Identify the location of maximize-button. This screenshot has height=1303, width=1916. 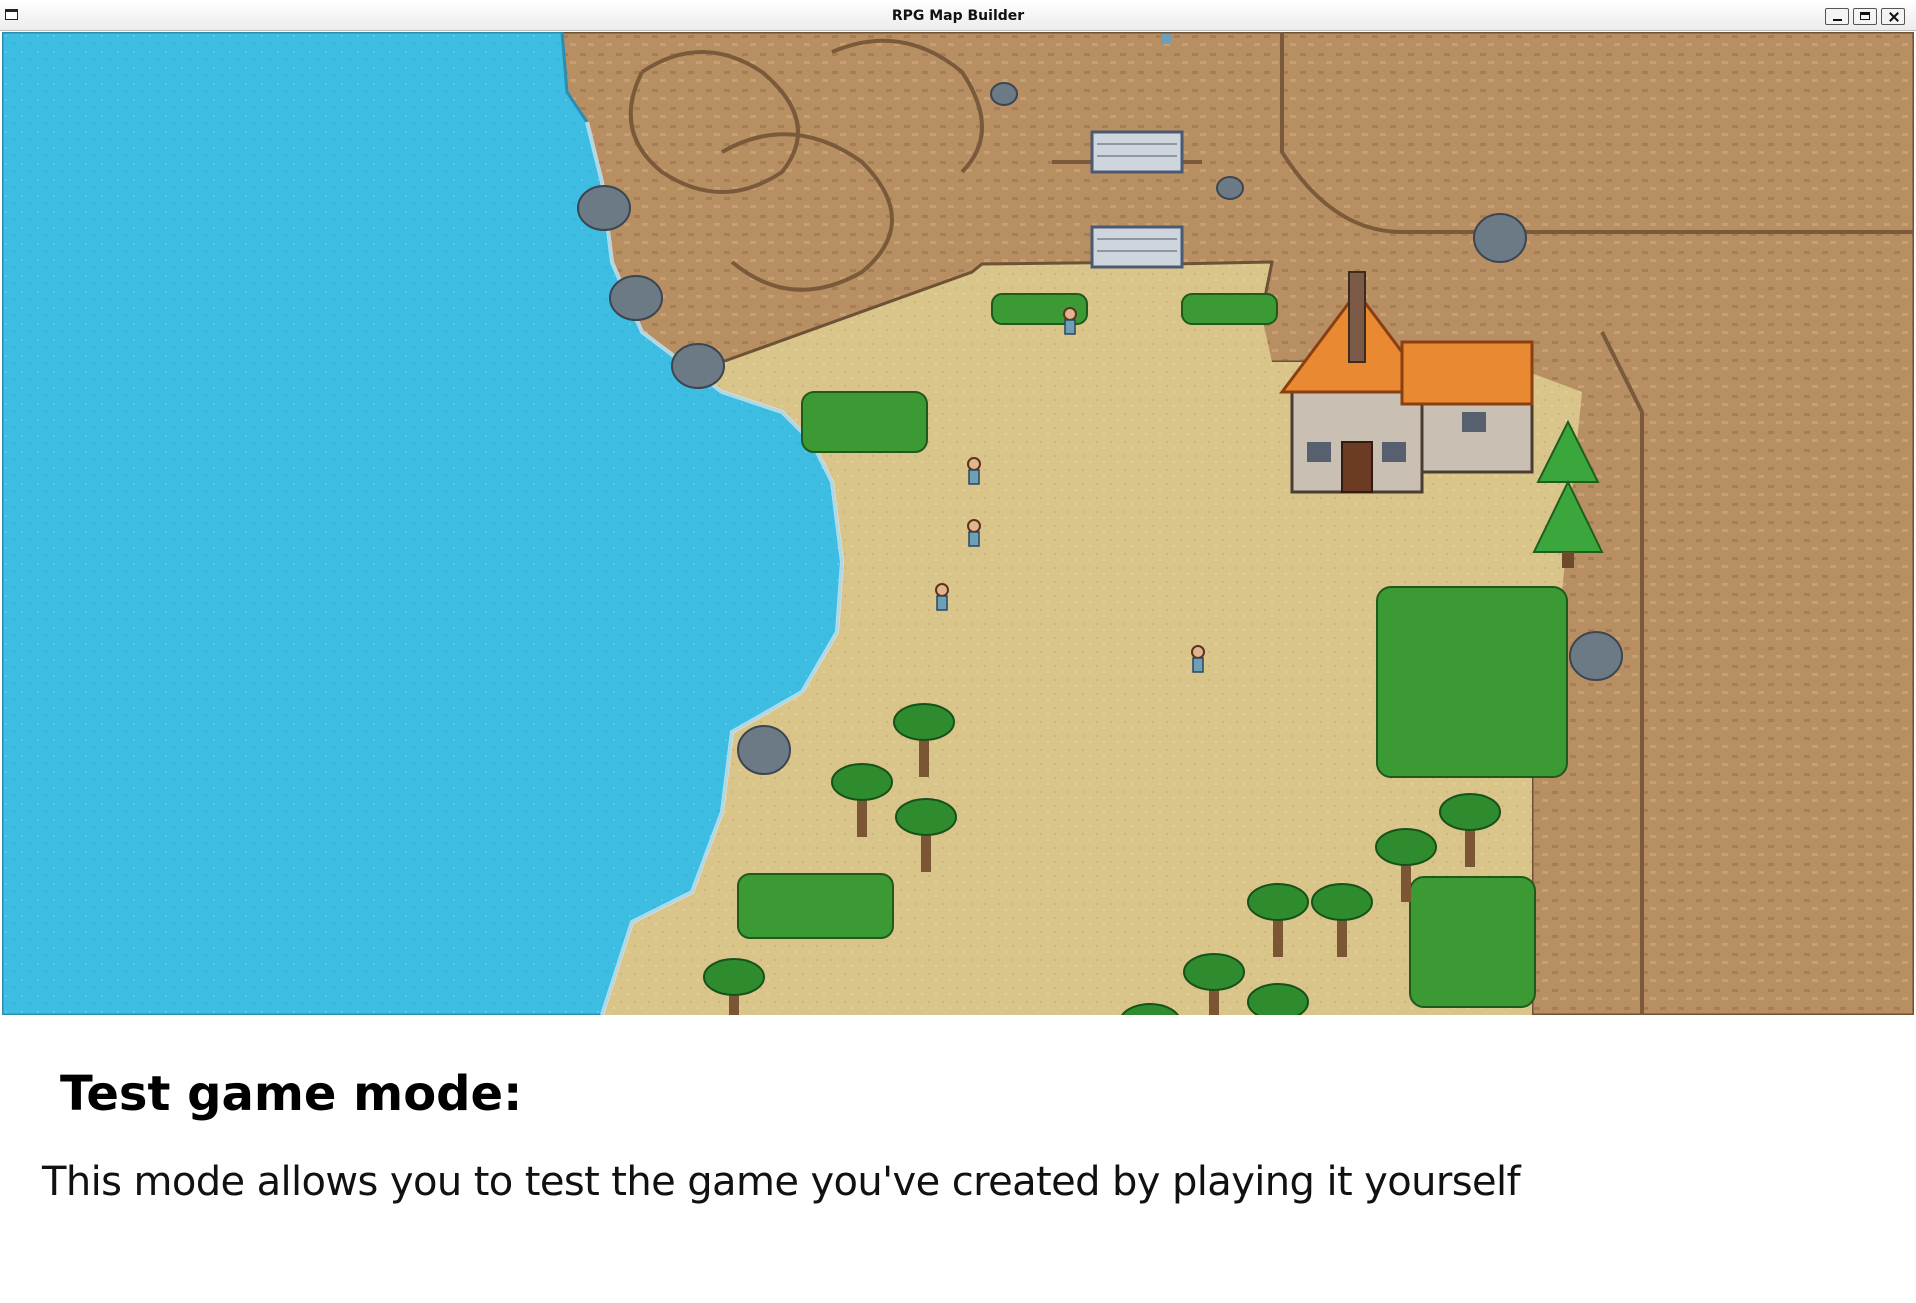
(1865, 16).